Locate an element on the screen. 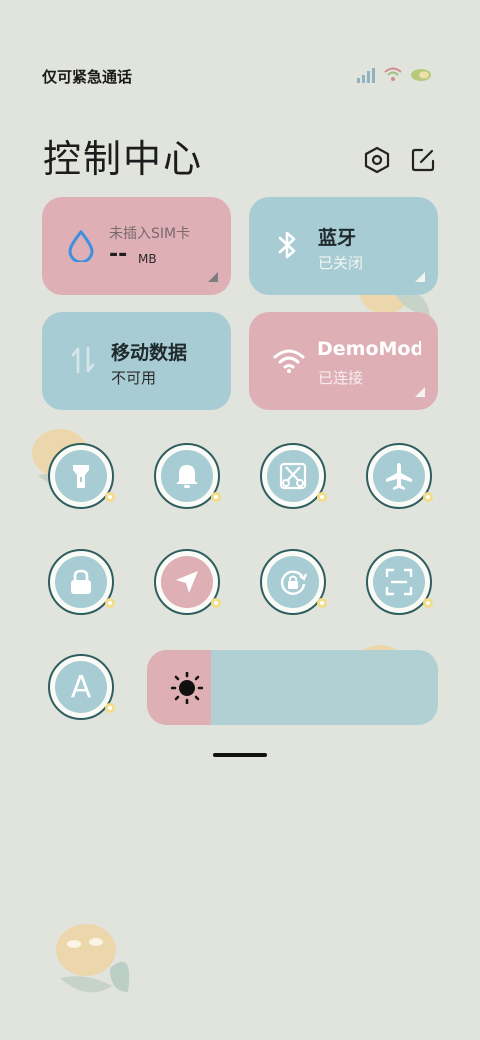 The height and width of the screenshot is (1040, 480). settings-button is located at coordinates (377, 160).